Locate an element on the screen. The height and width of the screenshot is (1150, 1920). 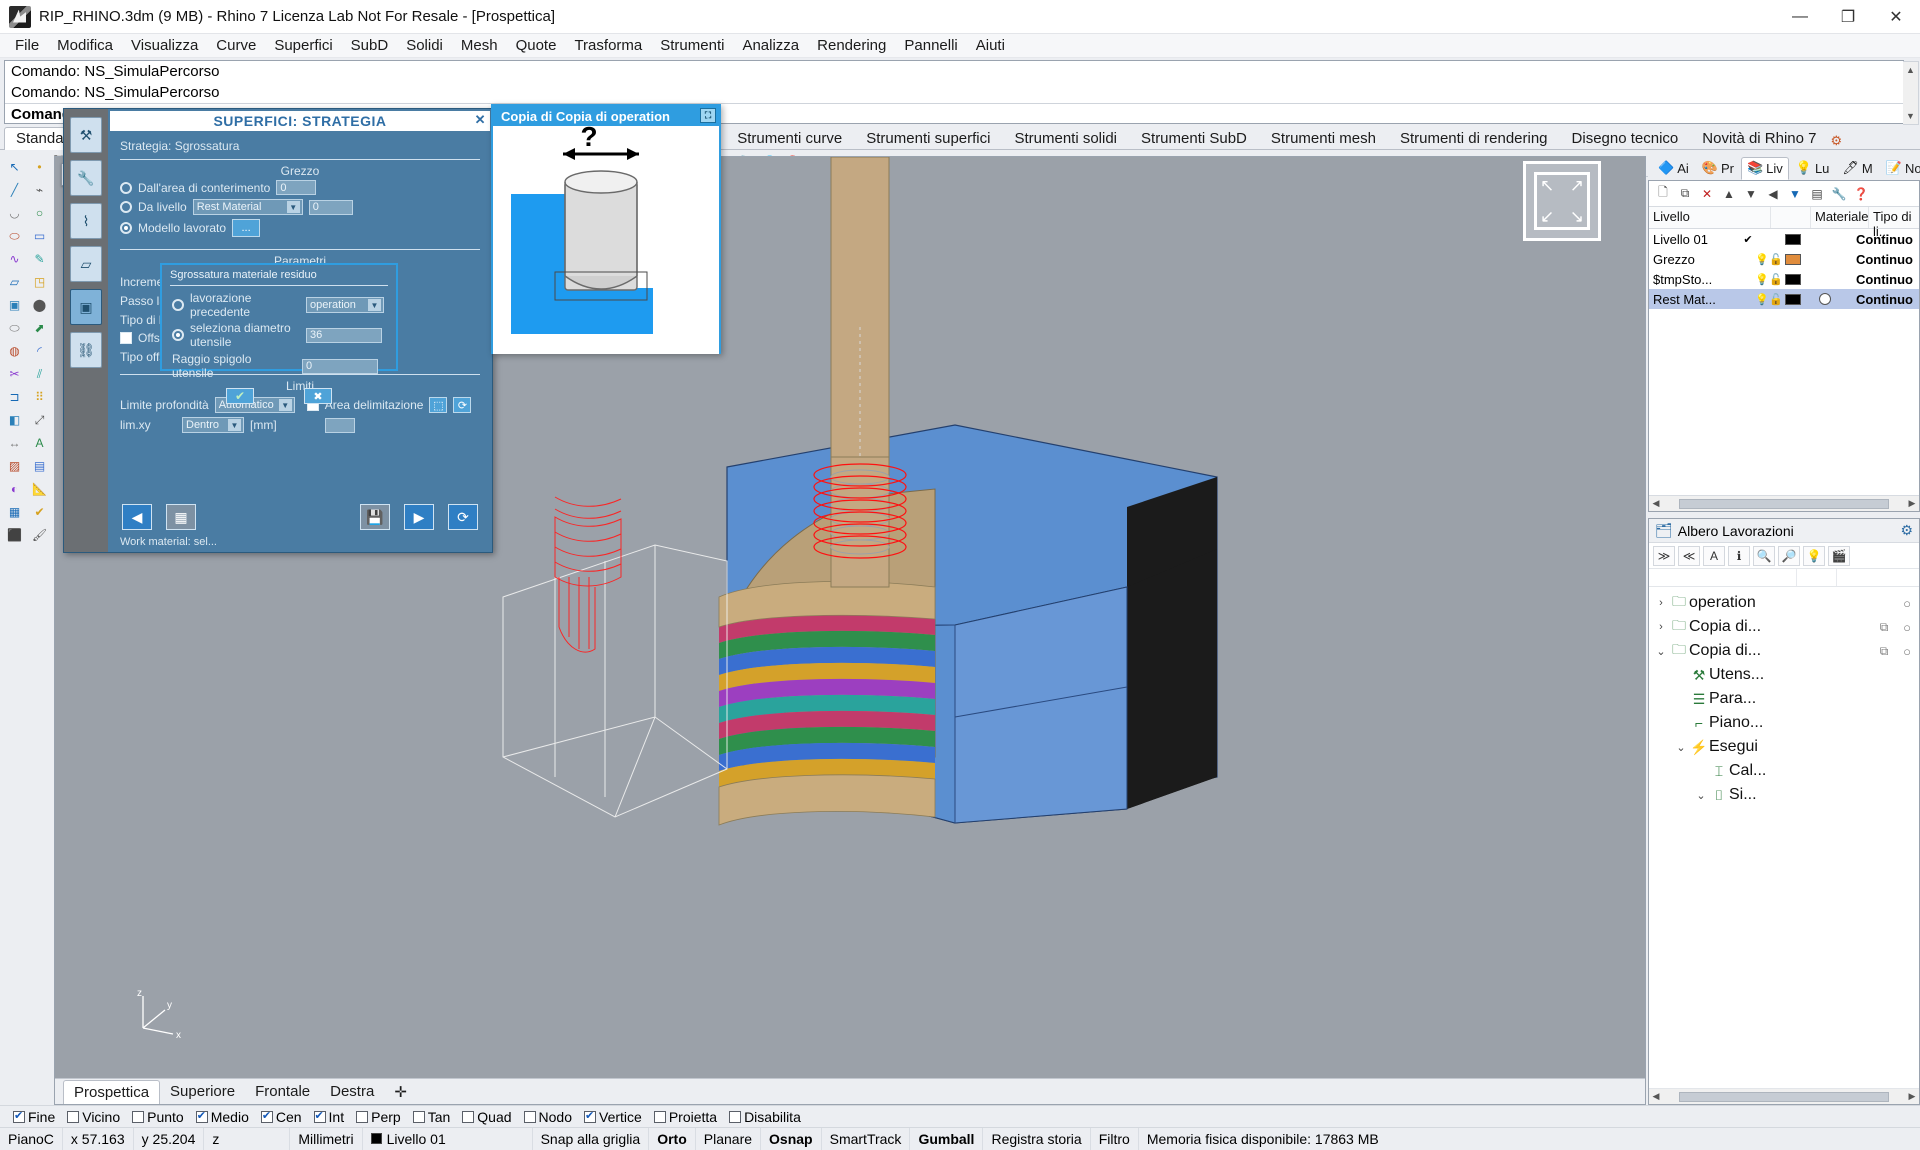
menu-item-superfici: Superfici is located at coordinates (303, 45).